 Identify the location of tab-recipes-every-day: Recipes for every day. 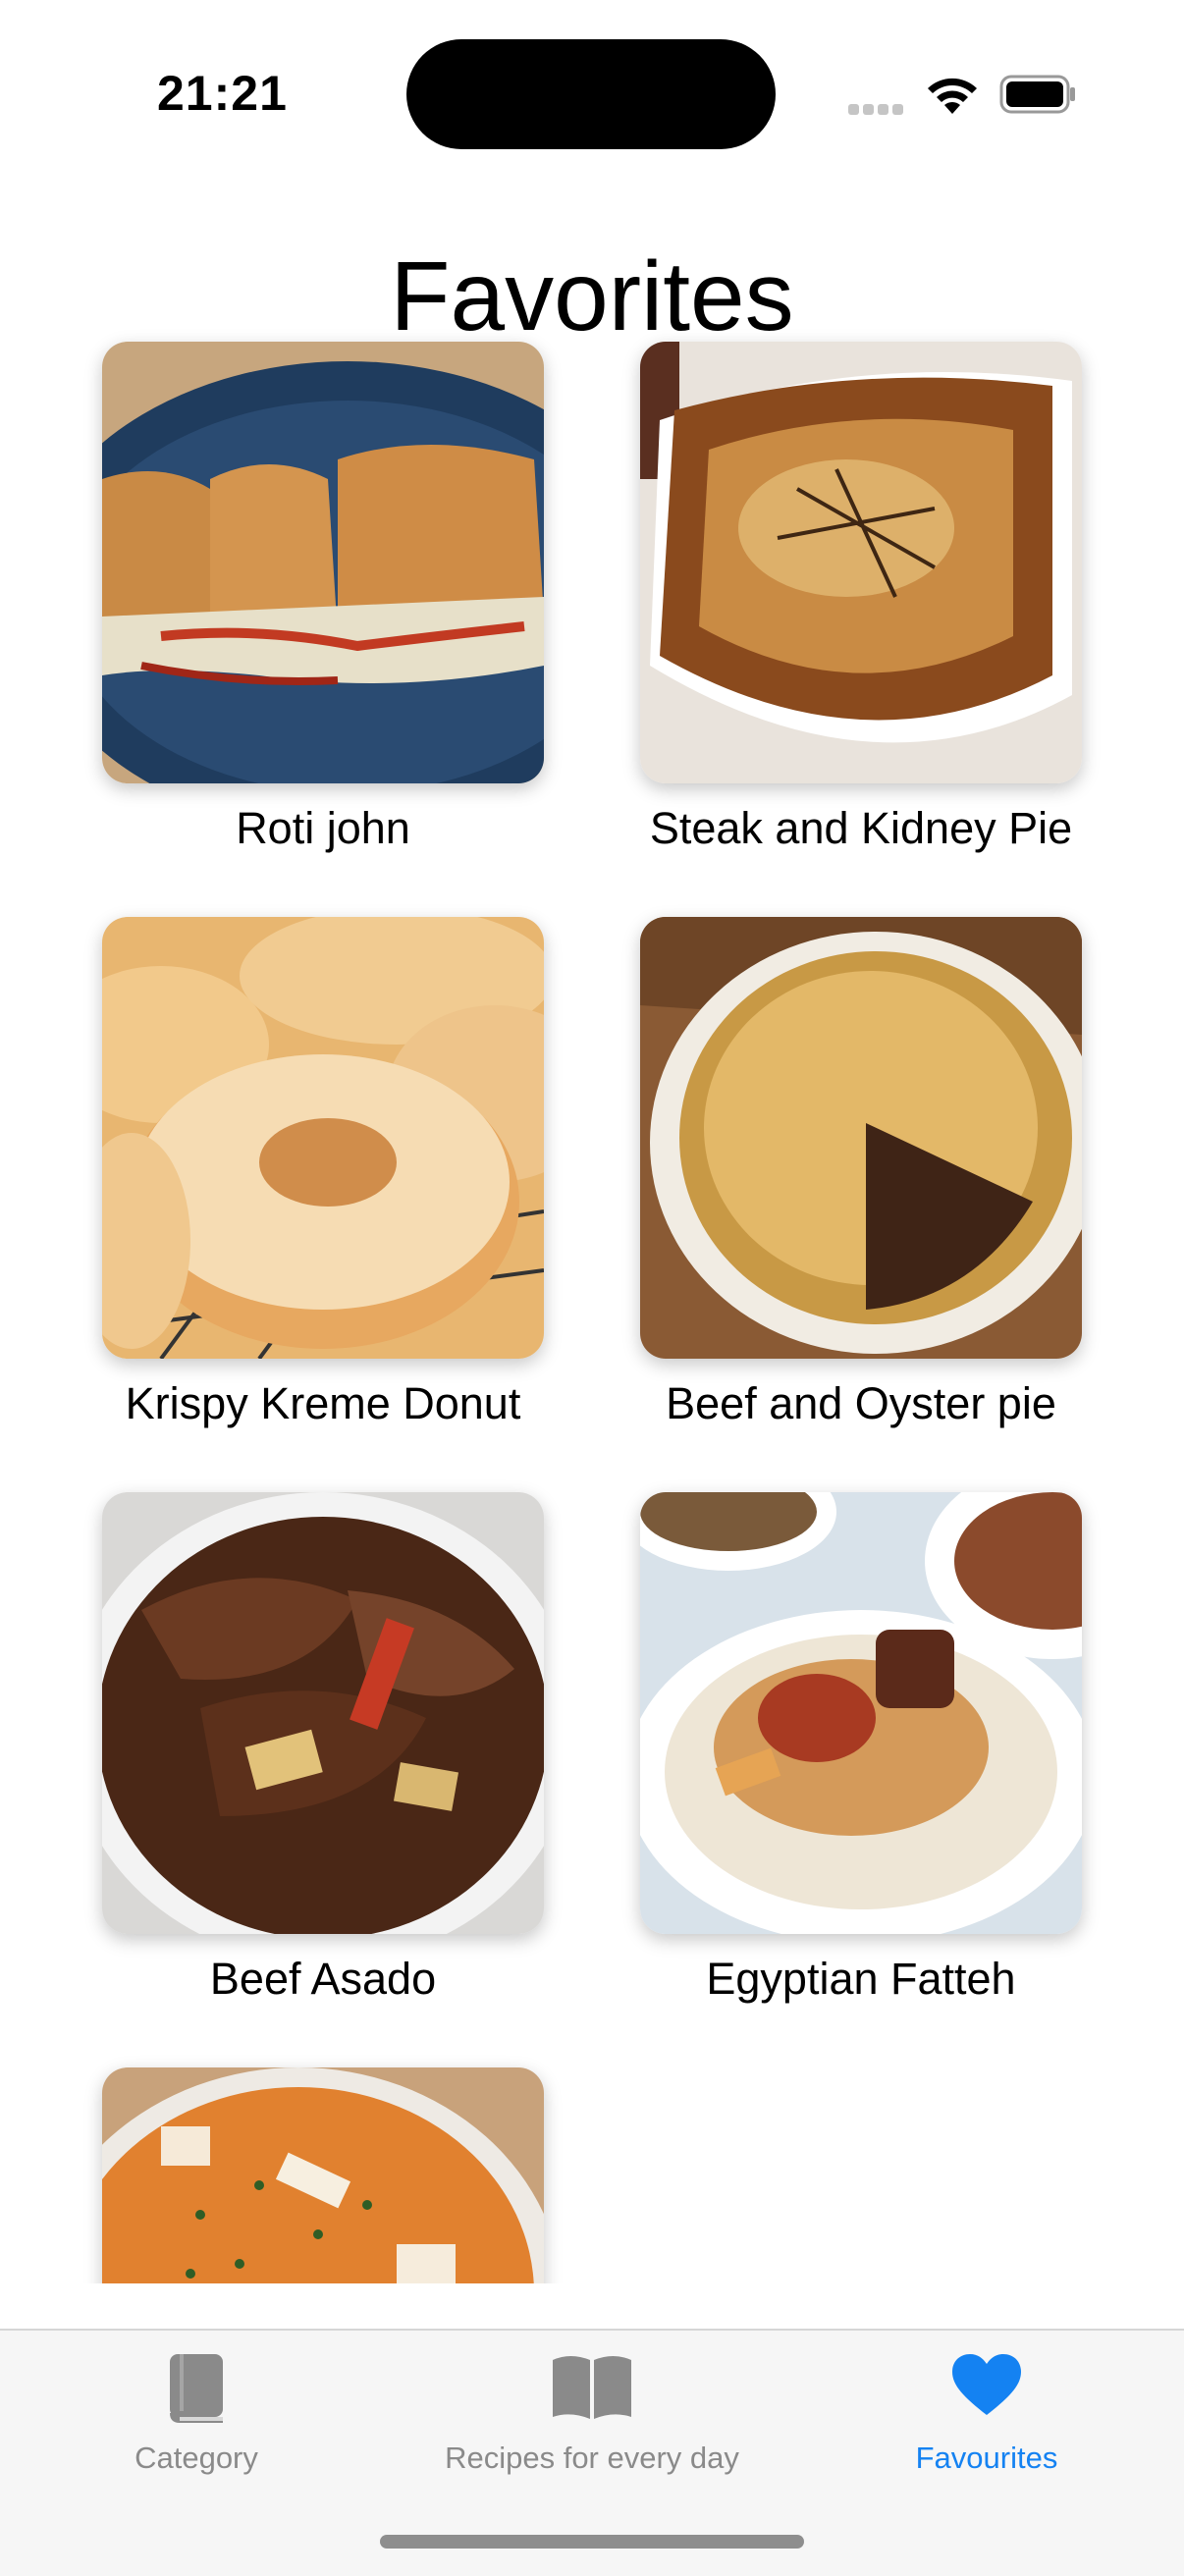
(592, 2419).